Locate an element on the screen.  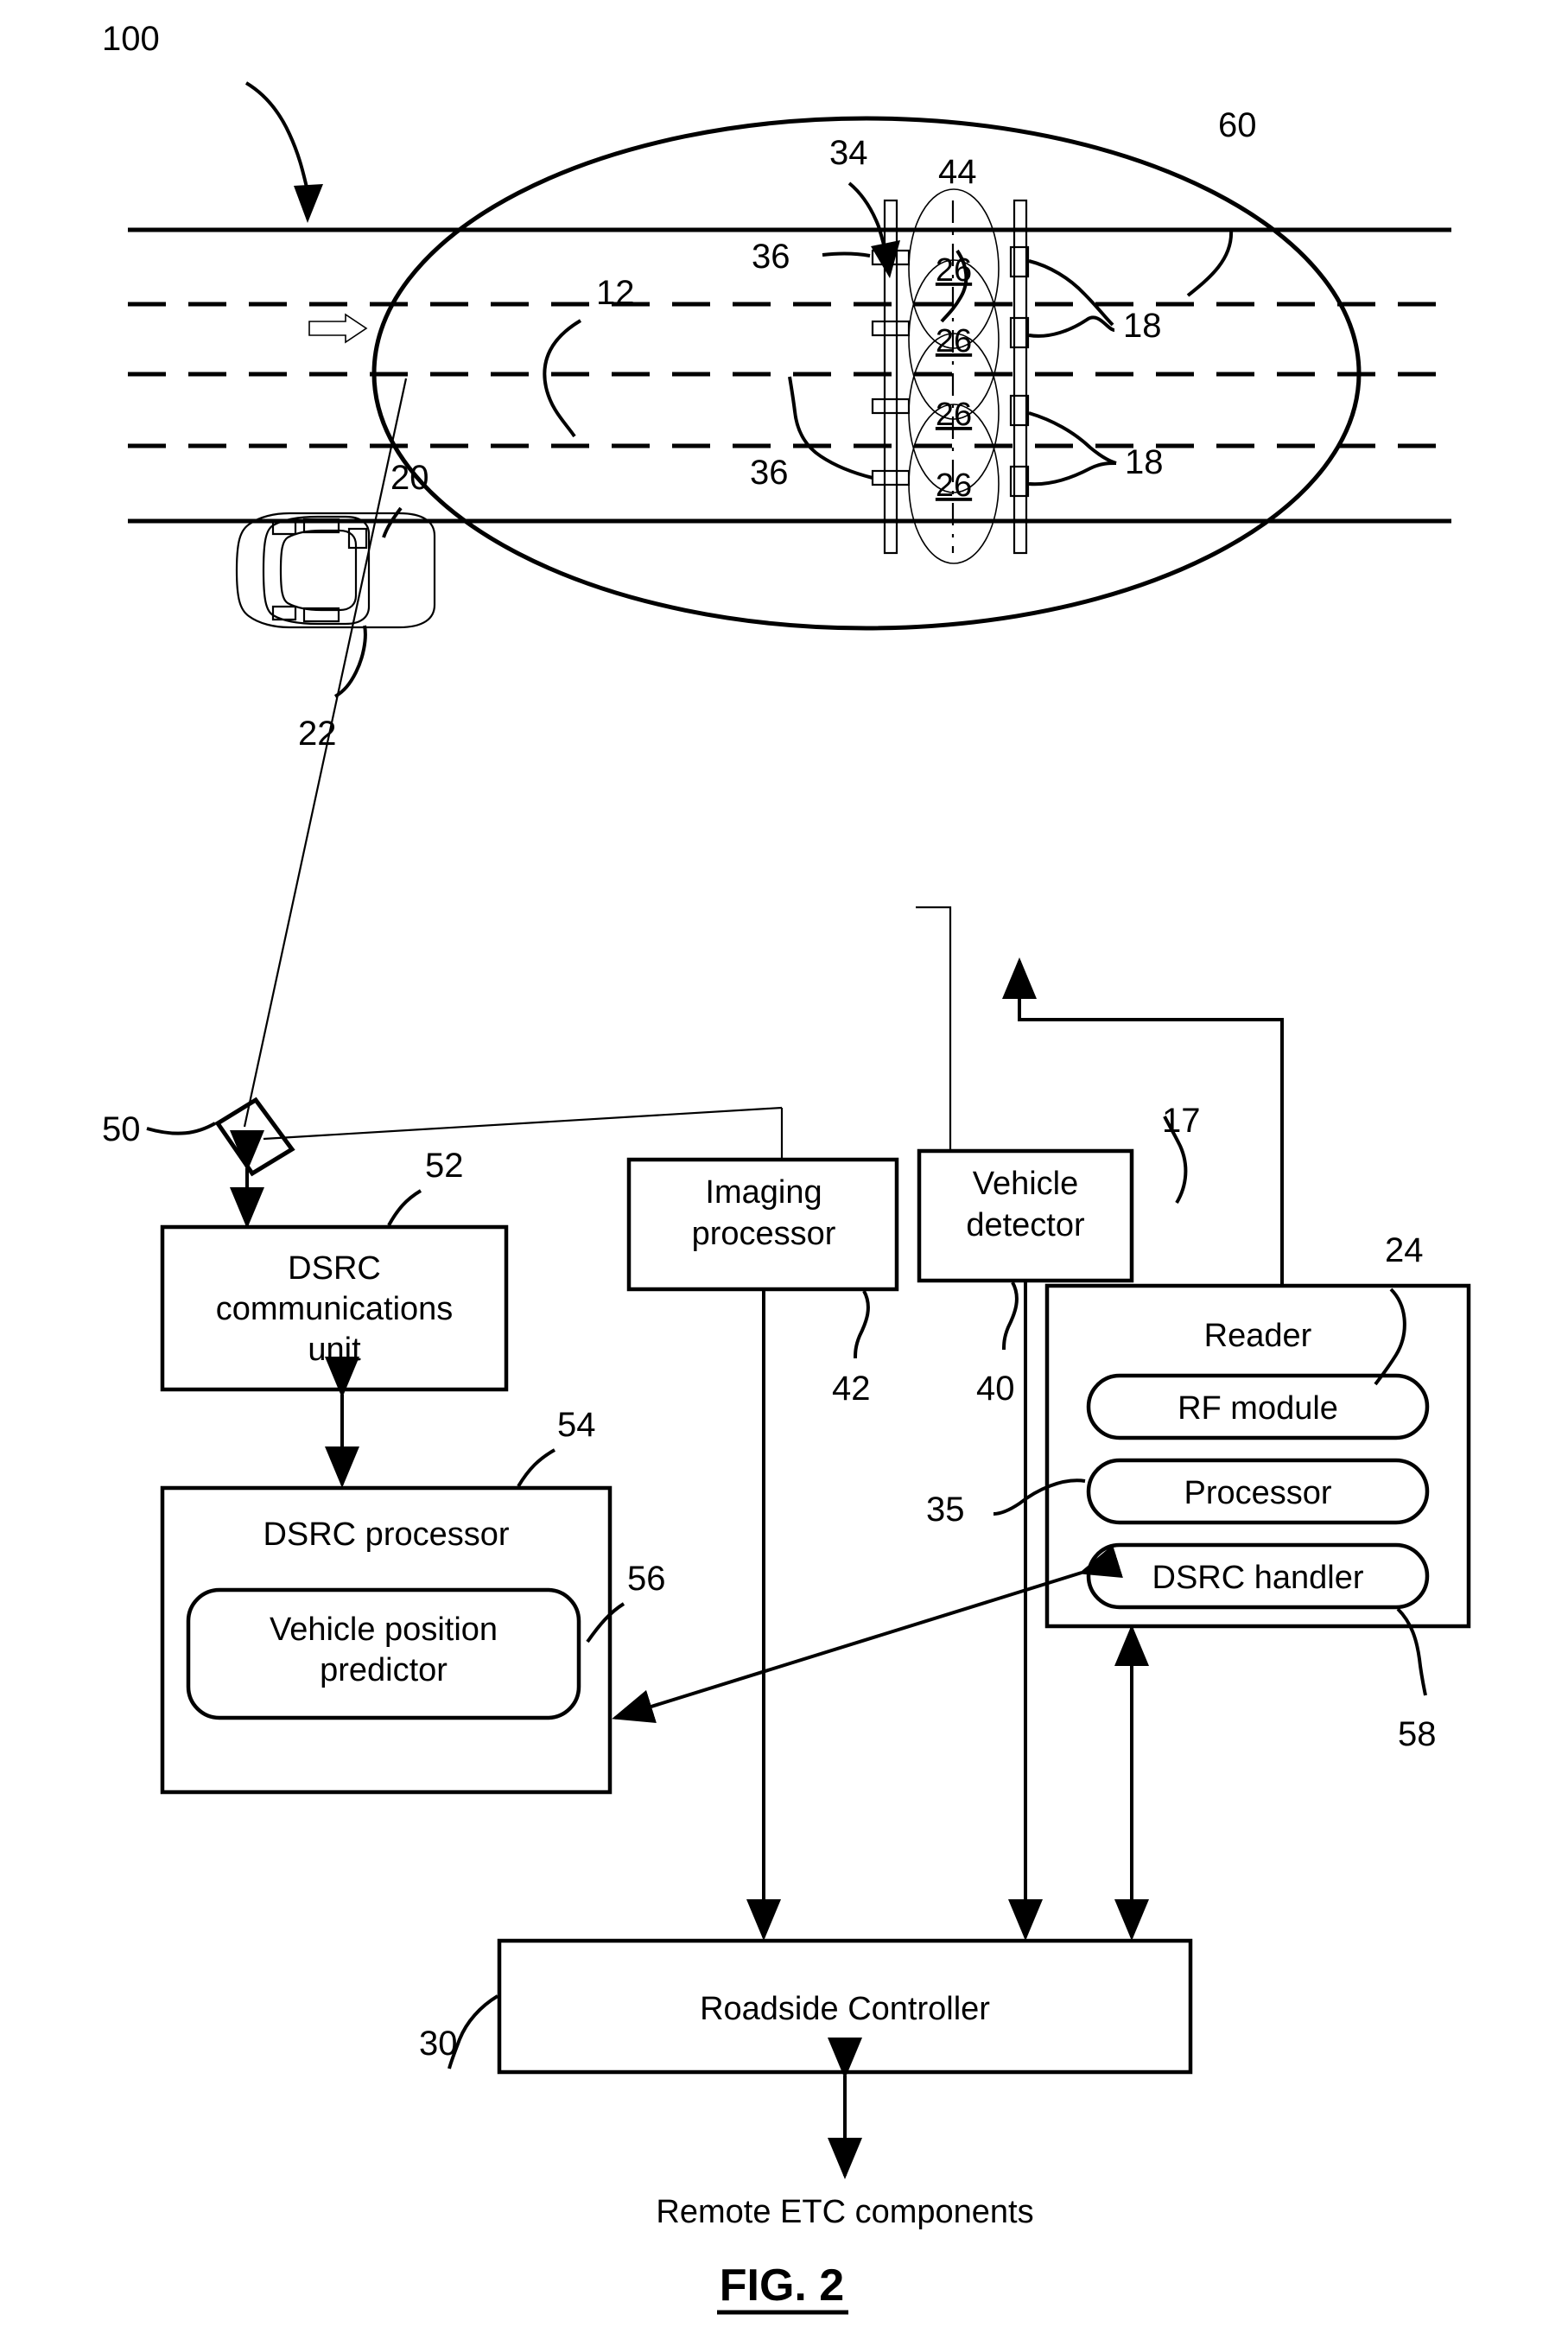
ref-42-label: 42 is located at coordinates (851, 1389).